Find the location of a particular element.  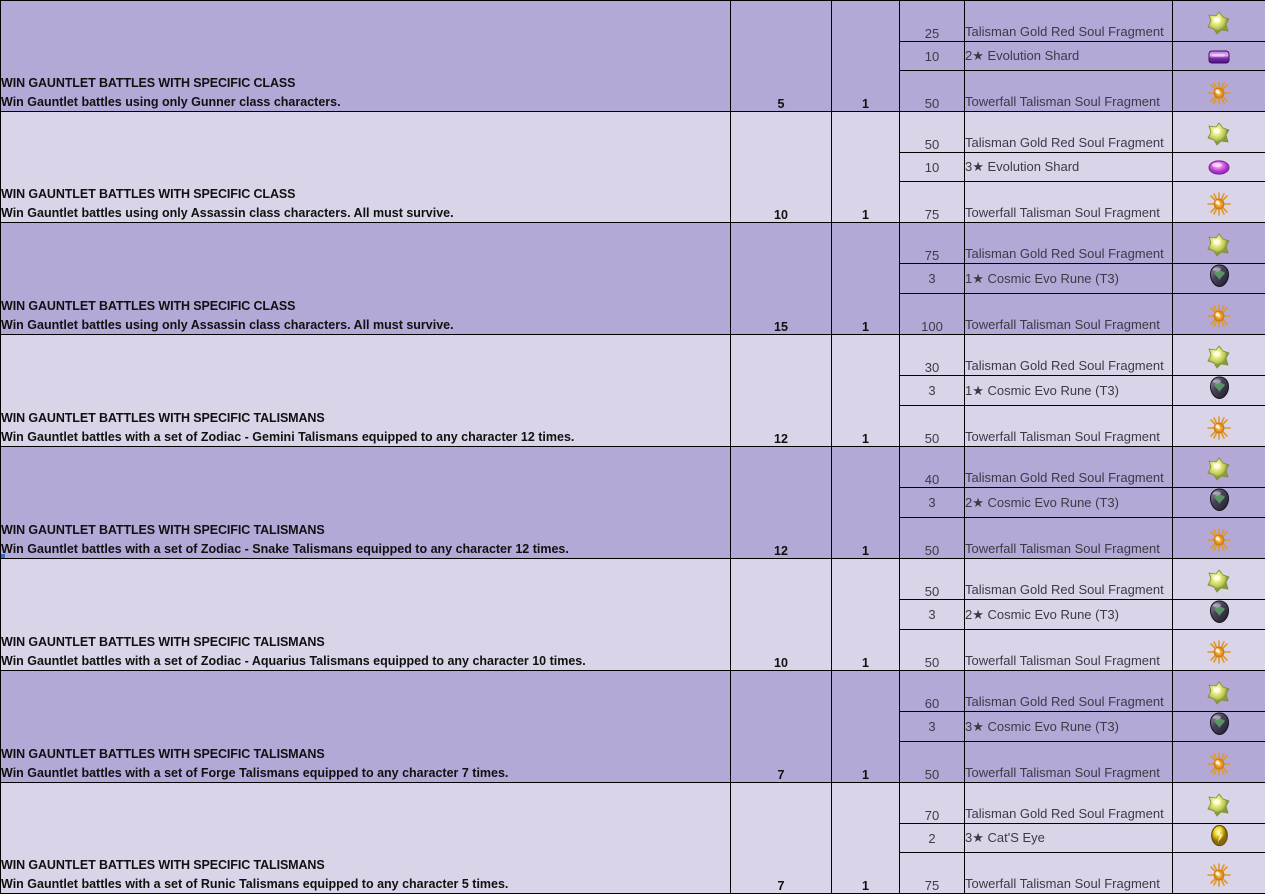

reward-quantity: 100 is located at coordinates (932, 314).